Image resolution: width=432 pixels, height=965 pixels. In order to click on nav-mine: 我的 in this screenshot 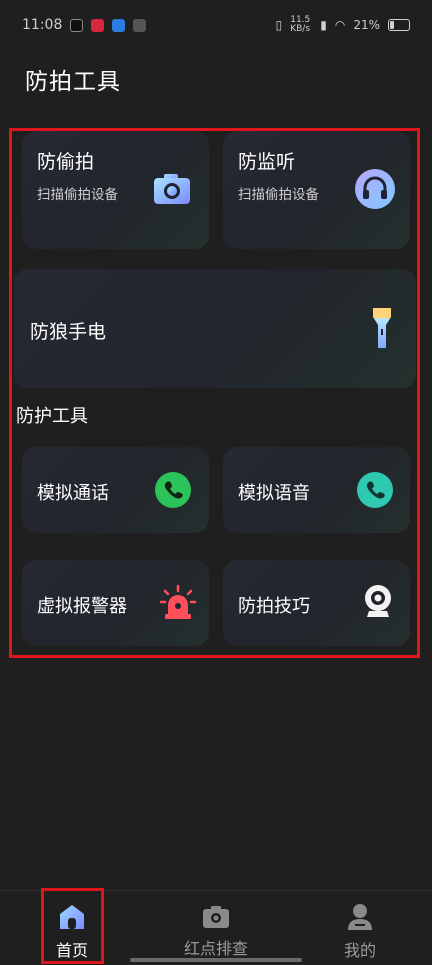, I will do `click(360, 928)`.